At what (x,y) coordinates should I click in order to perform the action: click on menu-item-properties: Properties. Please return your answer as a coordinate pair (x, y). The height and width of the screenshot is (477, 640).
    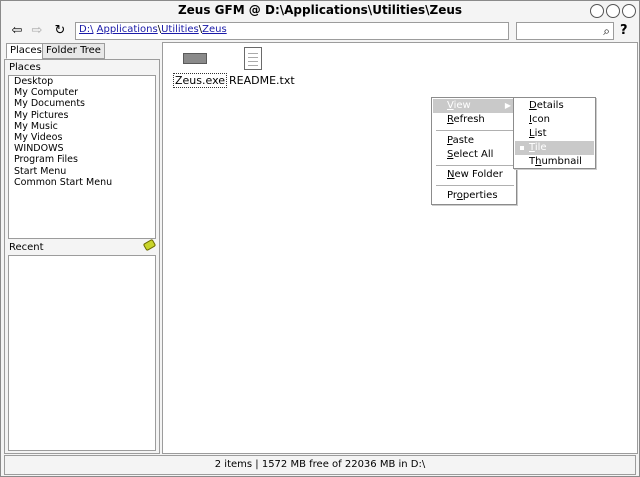
    Looking at the image, I should click on (474, 196).